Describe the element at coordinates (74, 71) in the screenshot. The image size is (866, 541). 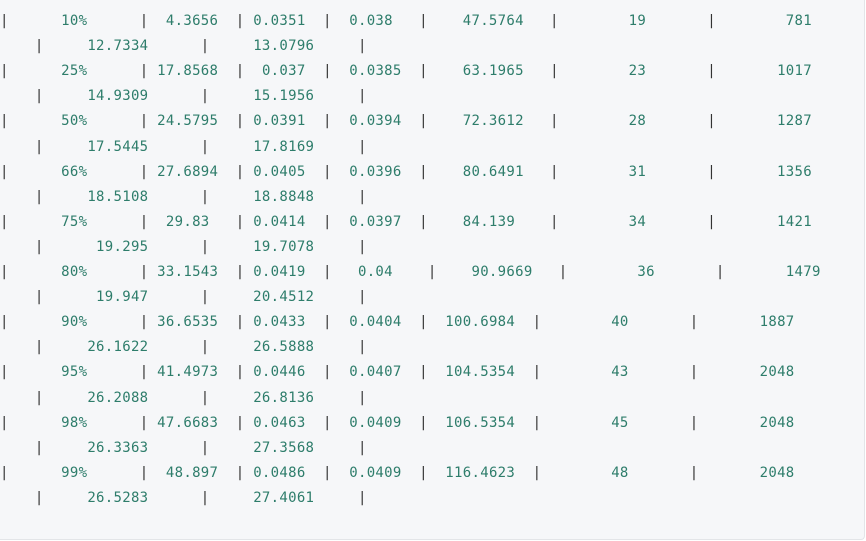
I see `cell-percentile: 25%` at that location.